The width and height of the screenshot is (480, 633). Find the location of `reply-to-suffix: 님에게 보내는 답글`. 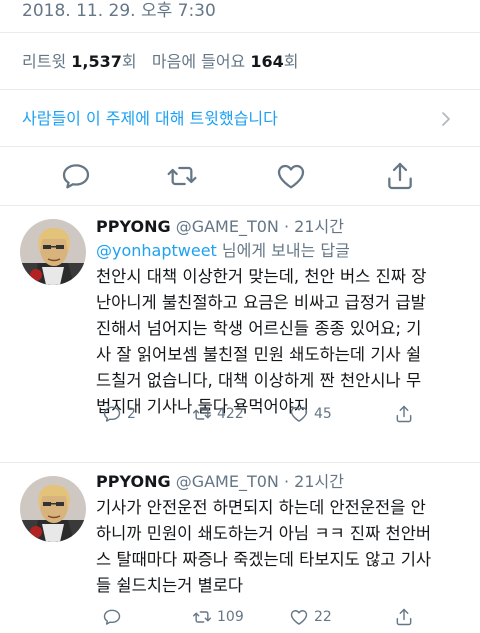

reply-to-suffix: 님에게 보내는 답글 is located at coordinates (283, 250).